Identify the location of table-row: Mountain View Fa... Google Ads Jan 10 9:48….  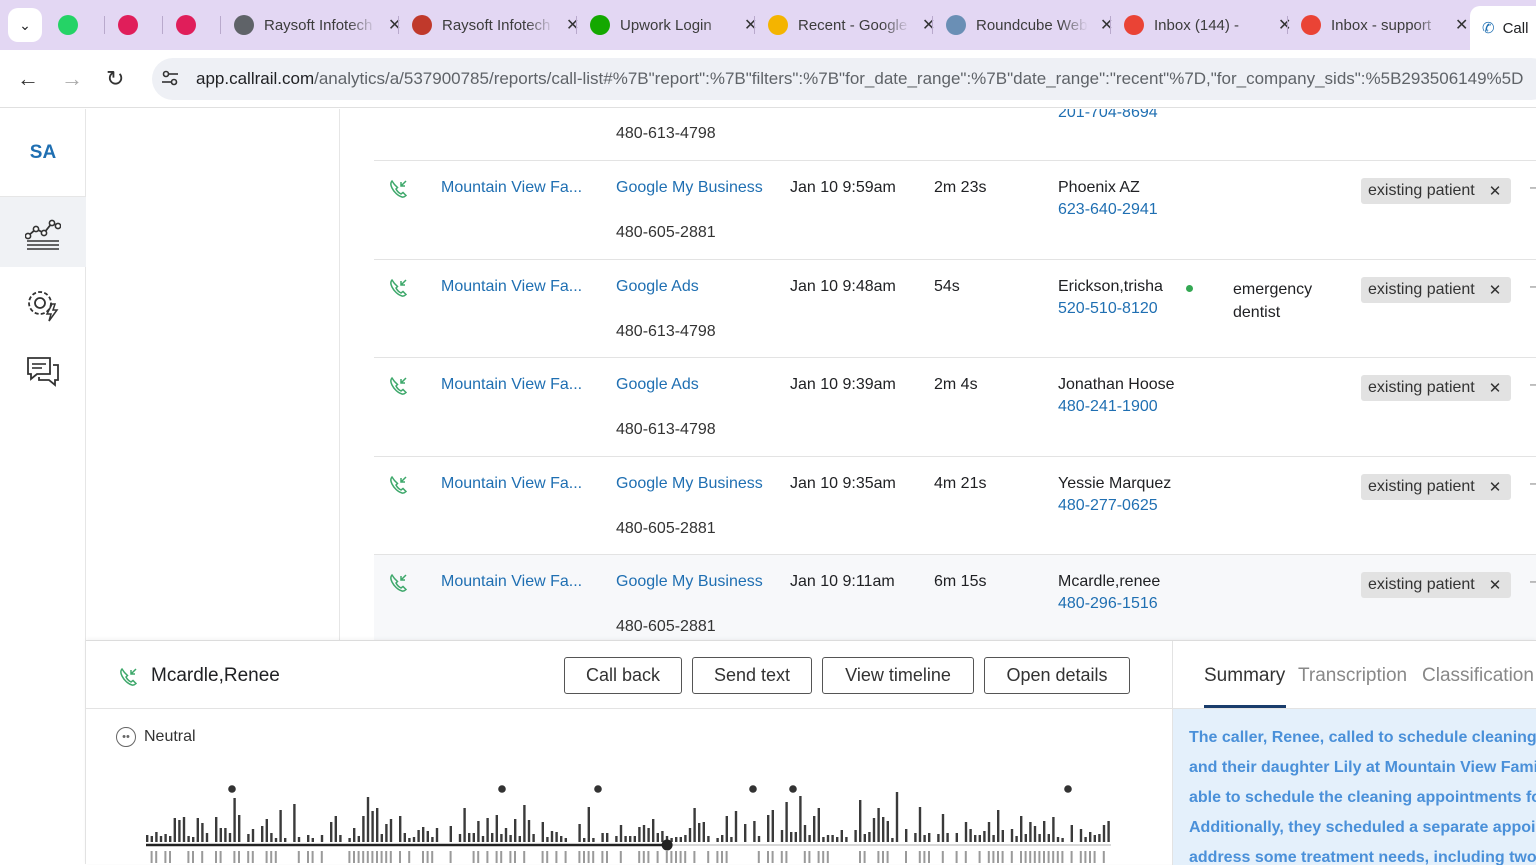
(955, 309).